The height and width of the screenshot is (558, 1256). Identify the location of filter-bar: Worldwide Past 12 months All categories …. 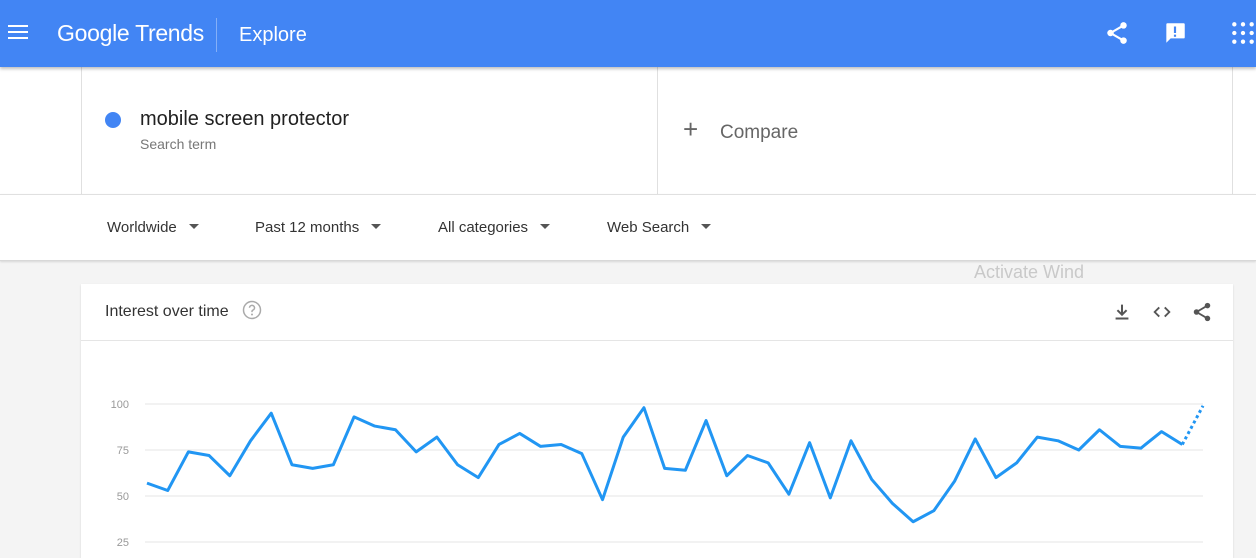
(628, 227).